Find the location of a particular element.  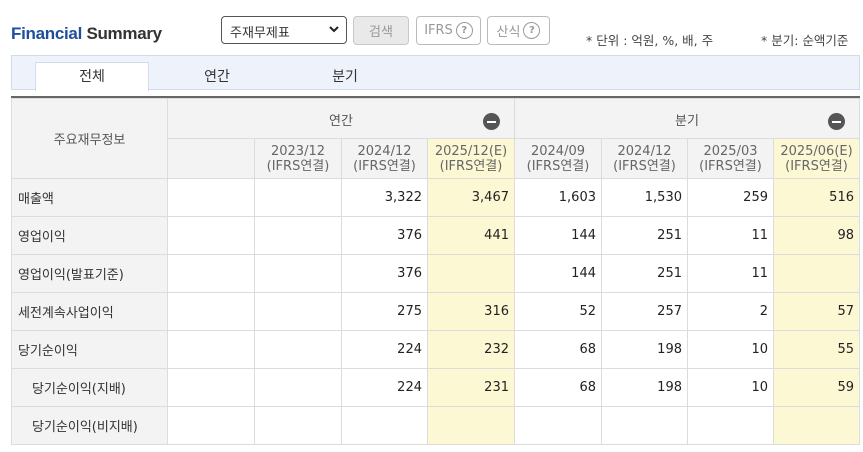

tab-quarter: 분기 is located at coordinates (345, 77).